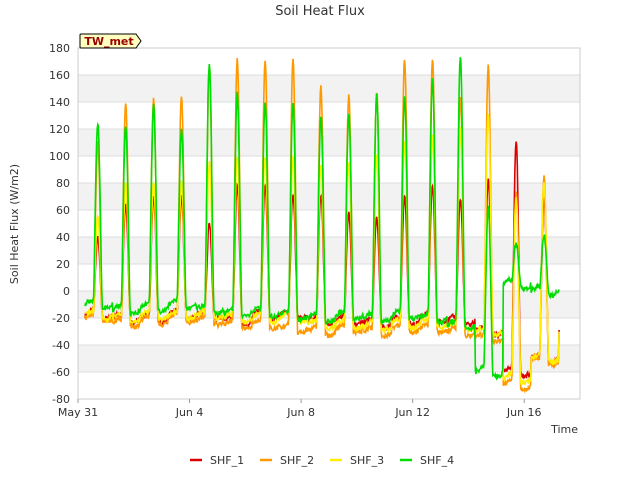 The width and height of the screenshot is (640, 480). Describe the element at coordinates (63, 264) in the screenshot. I see `y-tick-label: 20` at that location.